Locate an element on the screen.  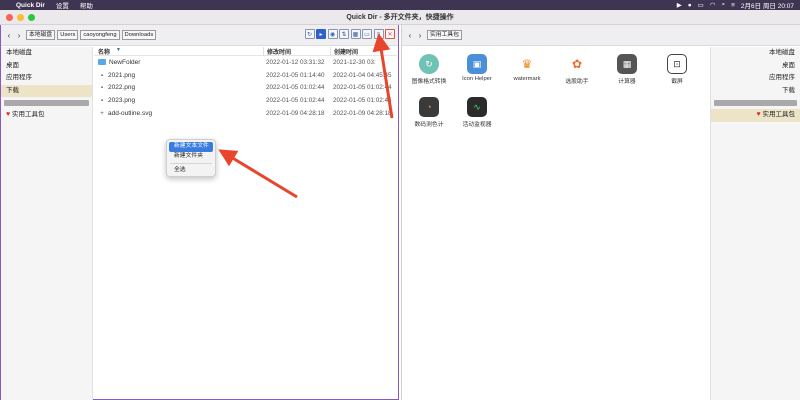
file-name: 2023.png is located at coordinates (122, 101).